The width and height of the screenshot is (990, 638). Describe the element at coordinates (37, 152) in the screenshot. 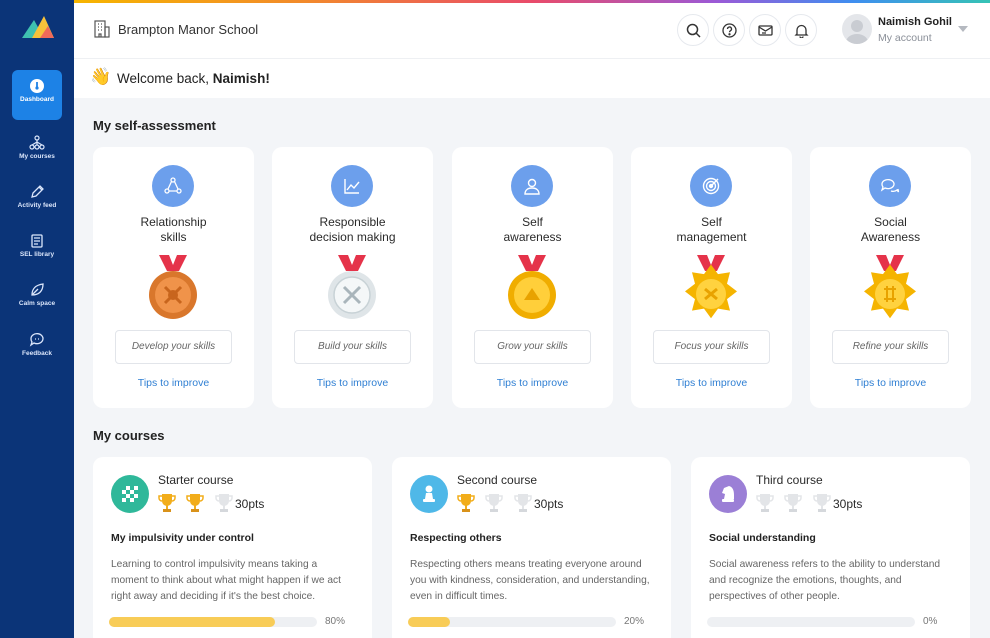

I see `sidebar-item-my-courses: My courses` at that location.